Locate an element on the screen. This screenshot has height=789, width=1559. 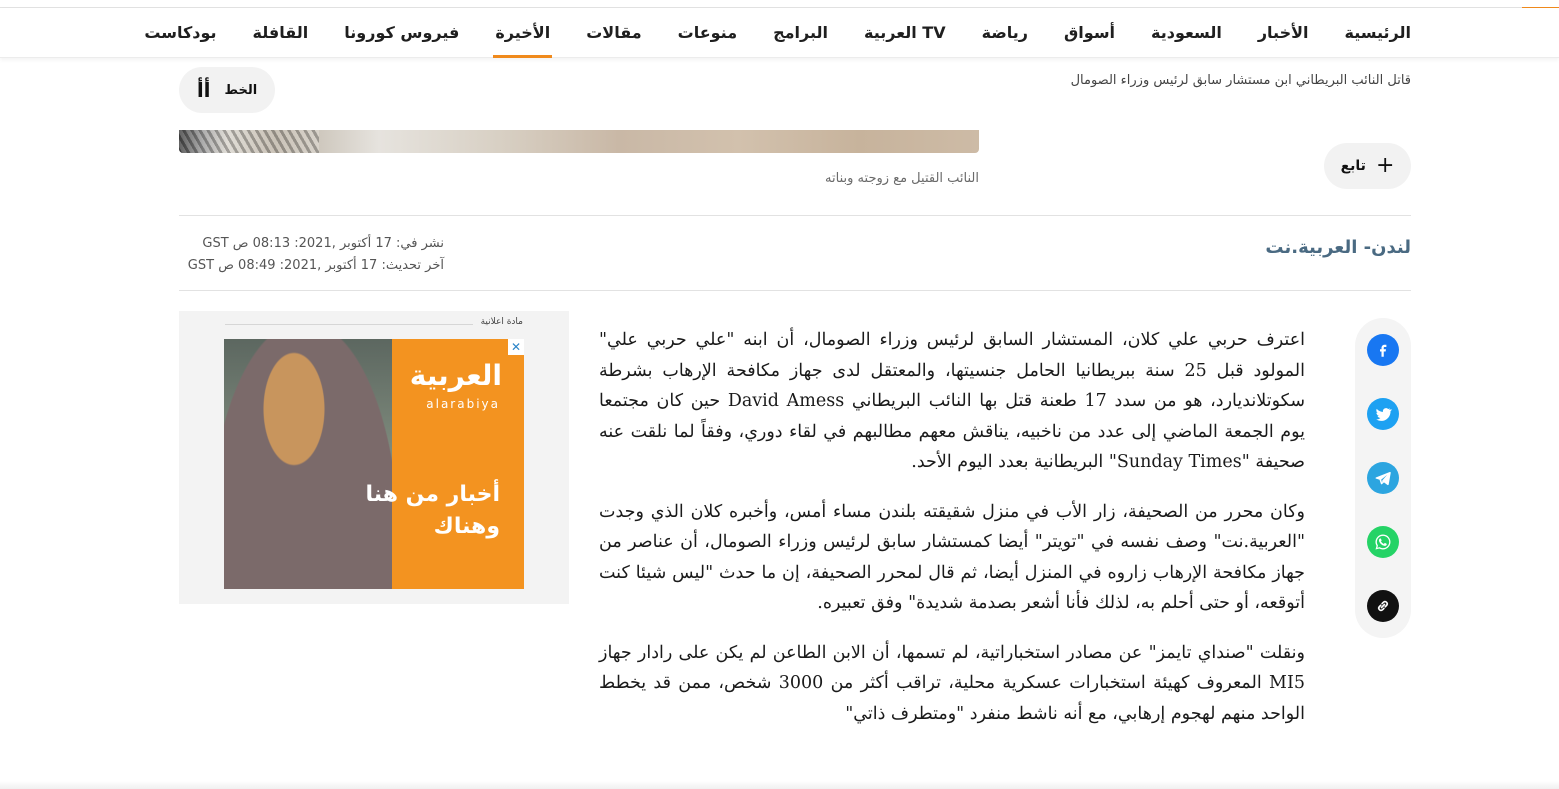
plus-icon: + is located at coordinates (1385, 165).